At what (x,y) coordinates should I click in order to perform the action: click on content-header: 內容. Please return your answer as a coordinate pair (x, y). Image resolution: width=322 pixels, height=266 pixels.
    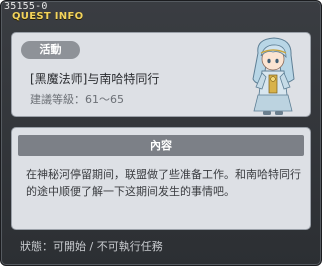
    Looking at the image, I should click on (161, 145).